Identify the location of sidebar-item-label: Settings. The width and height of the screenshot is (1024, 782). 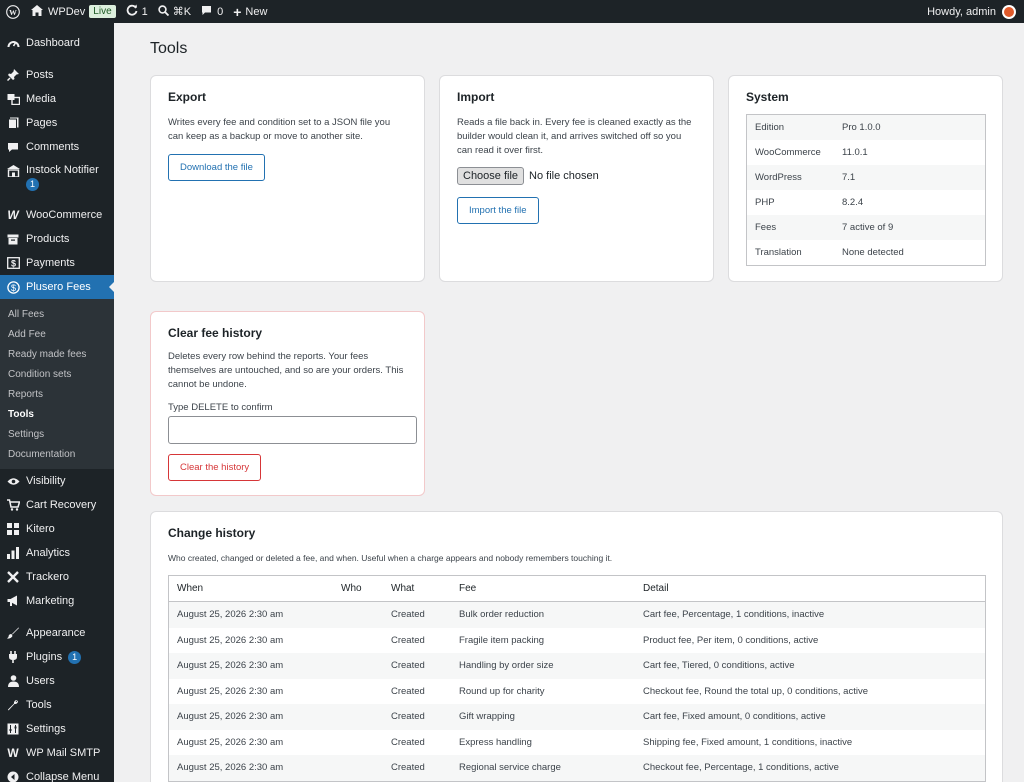
(46, 729).